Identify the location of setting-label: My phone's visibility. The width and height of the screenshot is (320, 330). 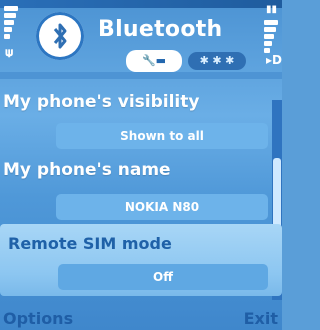
(101, 102).